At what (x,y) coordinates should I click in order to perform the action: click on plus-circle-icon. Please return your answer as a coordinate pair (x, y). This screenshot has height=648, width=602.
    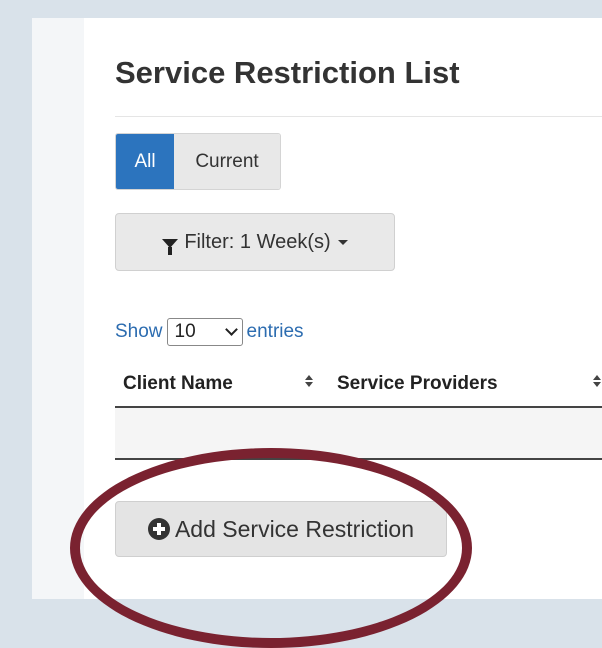
    Looking at the image, I should click on (158, 529).